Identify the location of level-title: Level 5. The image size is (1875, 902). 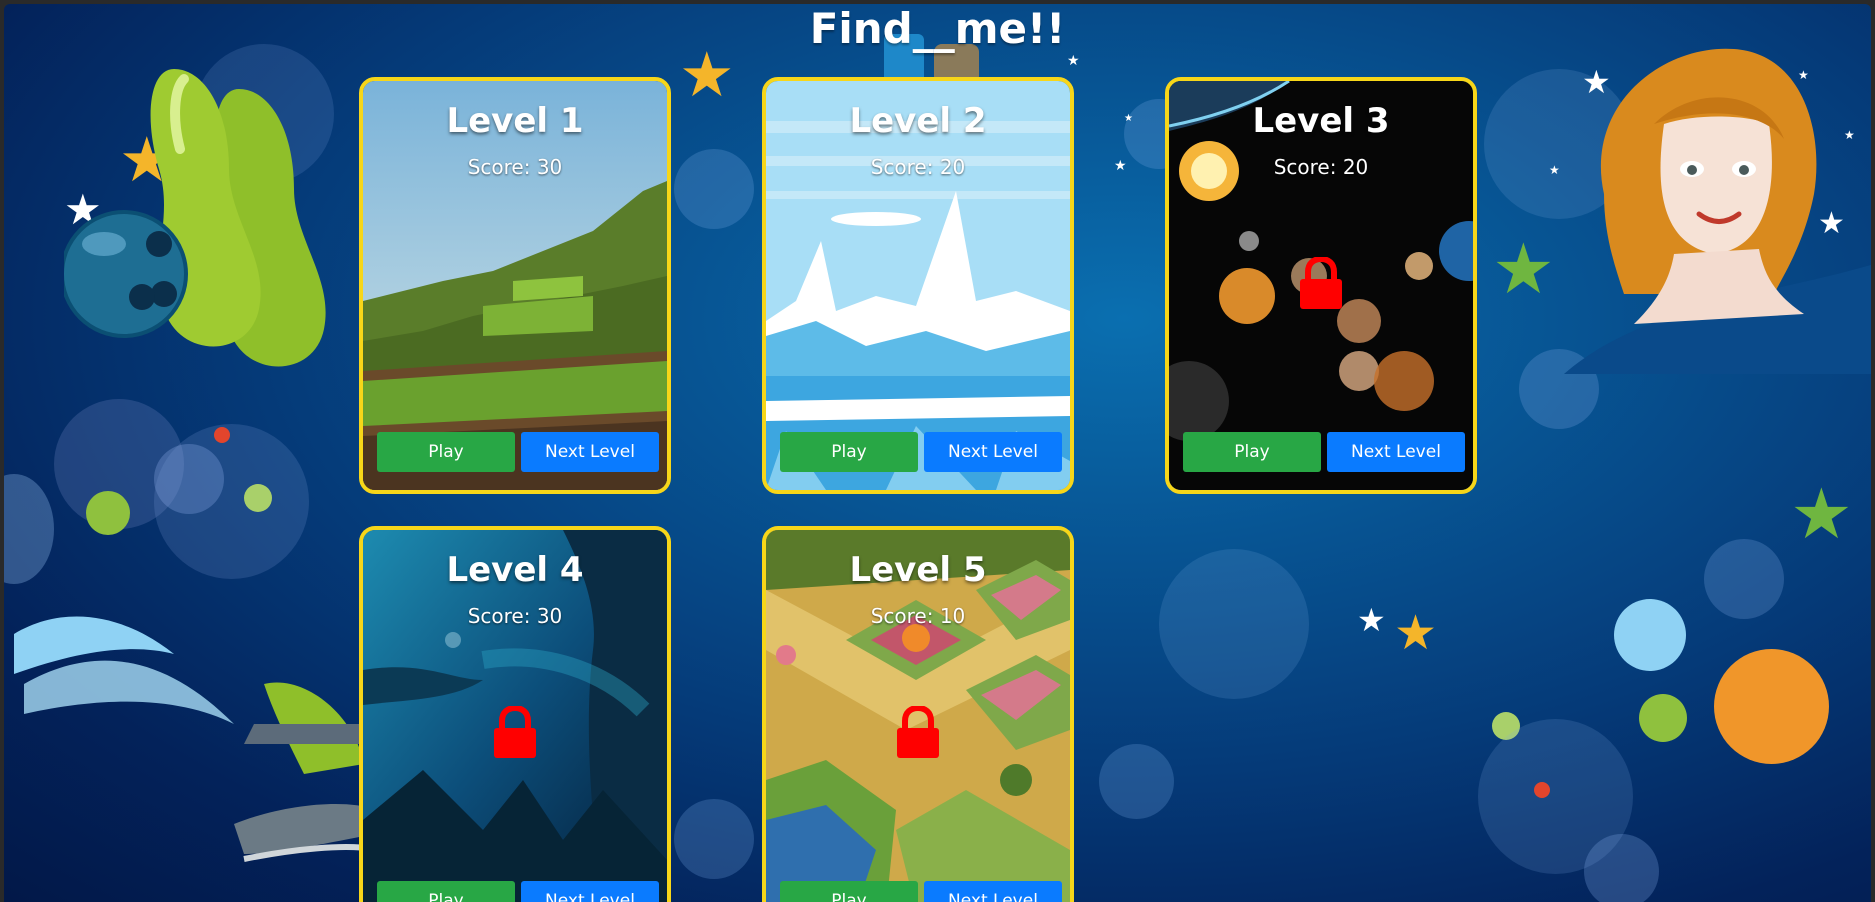
(918, 570).